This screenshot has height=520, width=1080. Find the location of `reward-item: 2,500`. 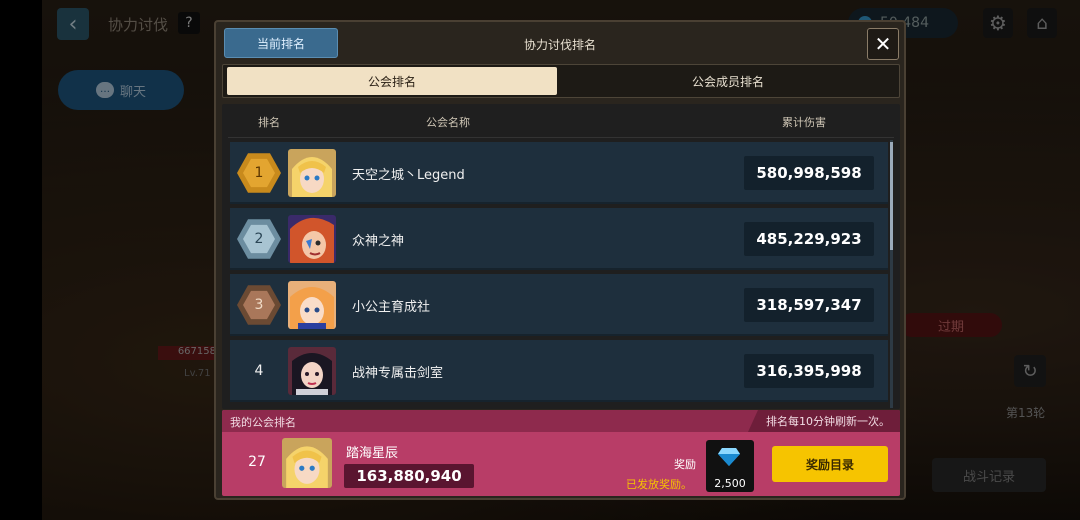

reward-item: 2,500 is located at coordinates (730, 466).